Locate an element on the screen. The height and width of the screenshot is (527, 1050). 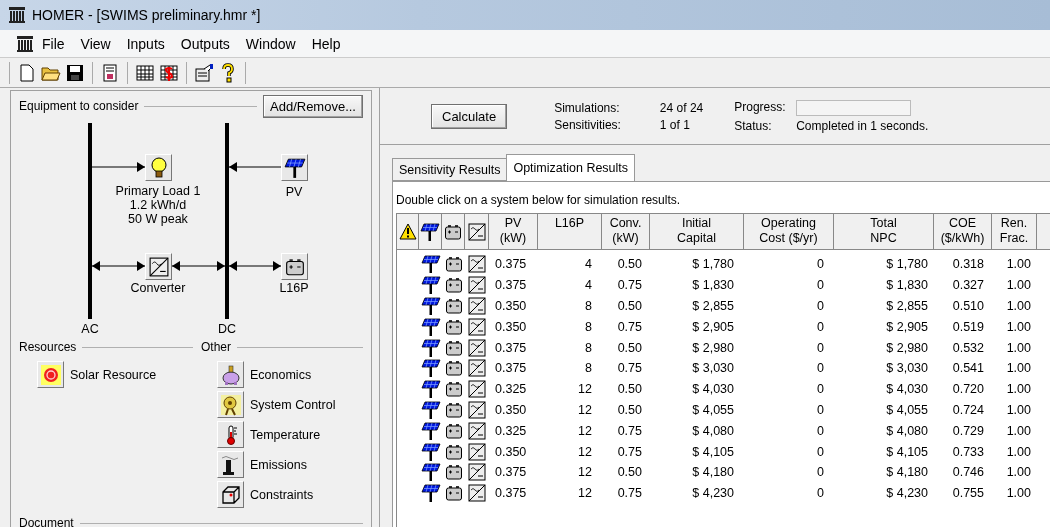
settings-label: Constraints is located at coordinates (282, 494).